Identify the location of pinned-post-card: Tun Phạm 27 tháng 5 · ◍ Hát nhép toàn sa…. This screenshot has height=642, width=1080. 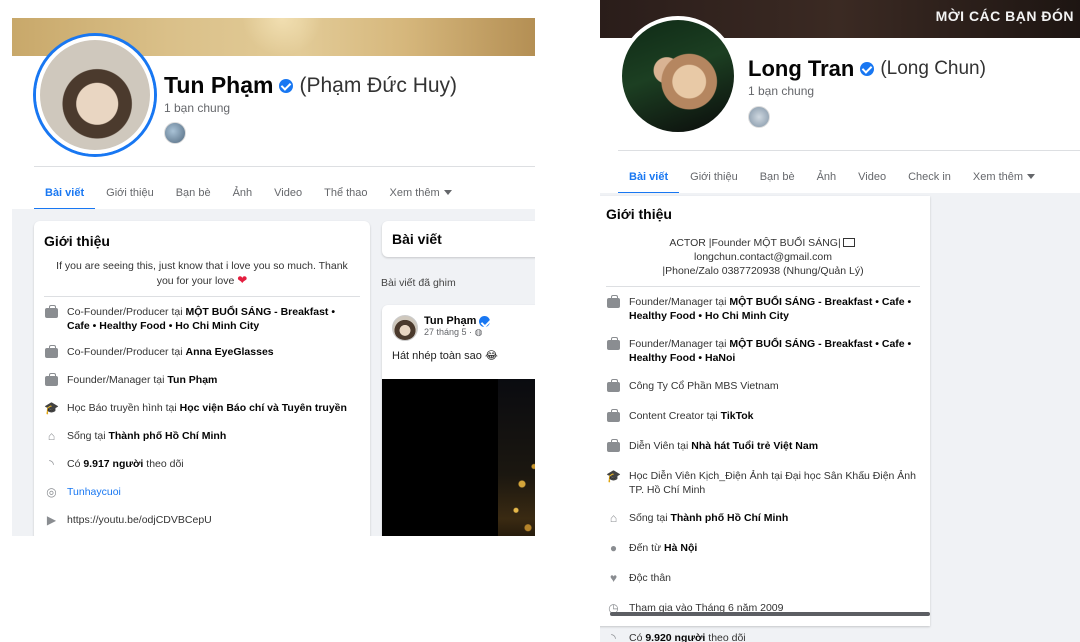
(458, 420).